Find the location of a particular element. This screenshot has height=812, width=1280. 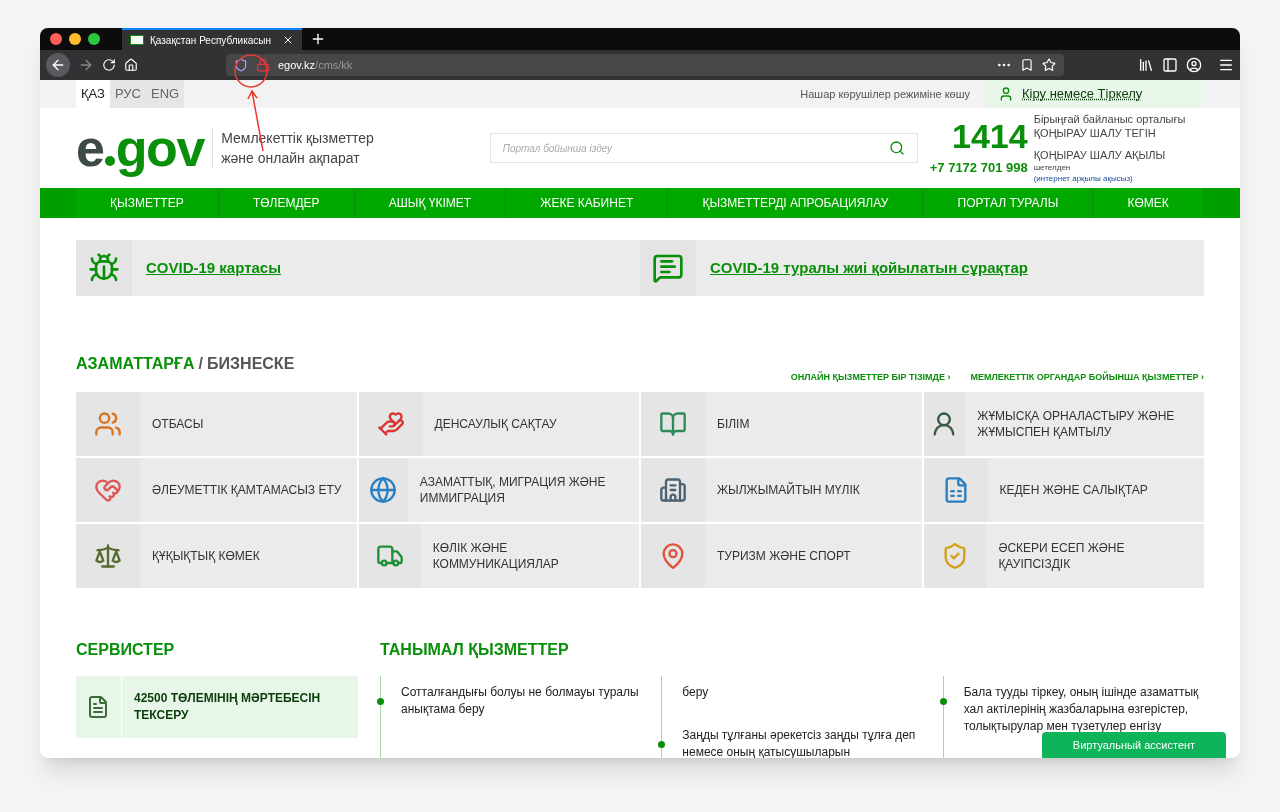

category-tile: БІЛІМ is located at coordinates (781, 424).